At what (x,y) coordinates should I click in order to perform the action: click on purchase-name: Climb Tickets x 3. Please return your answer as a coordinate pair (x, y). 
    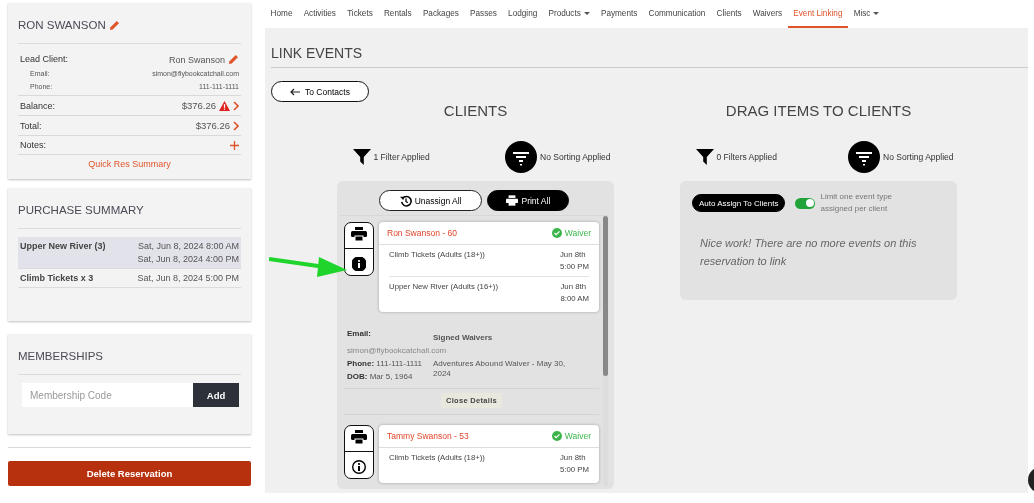
    Looking at the image, I should click on (57, 278).